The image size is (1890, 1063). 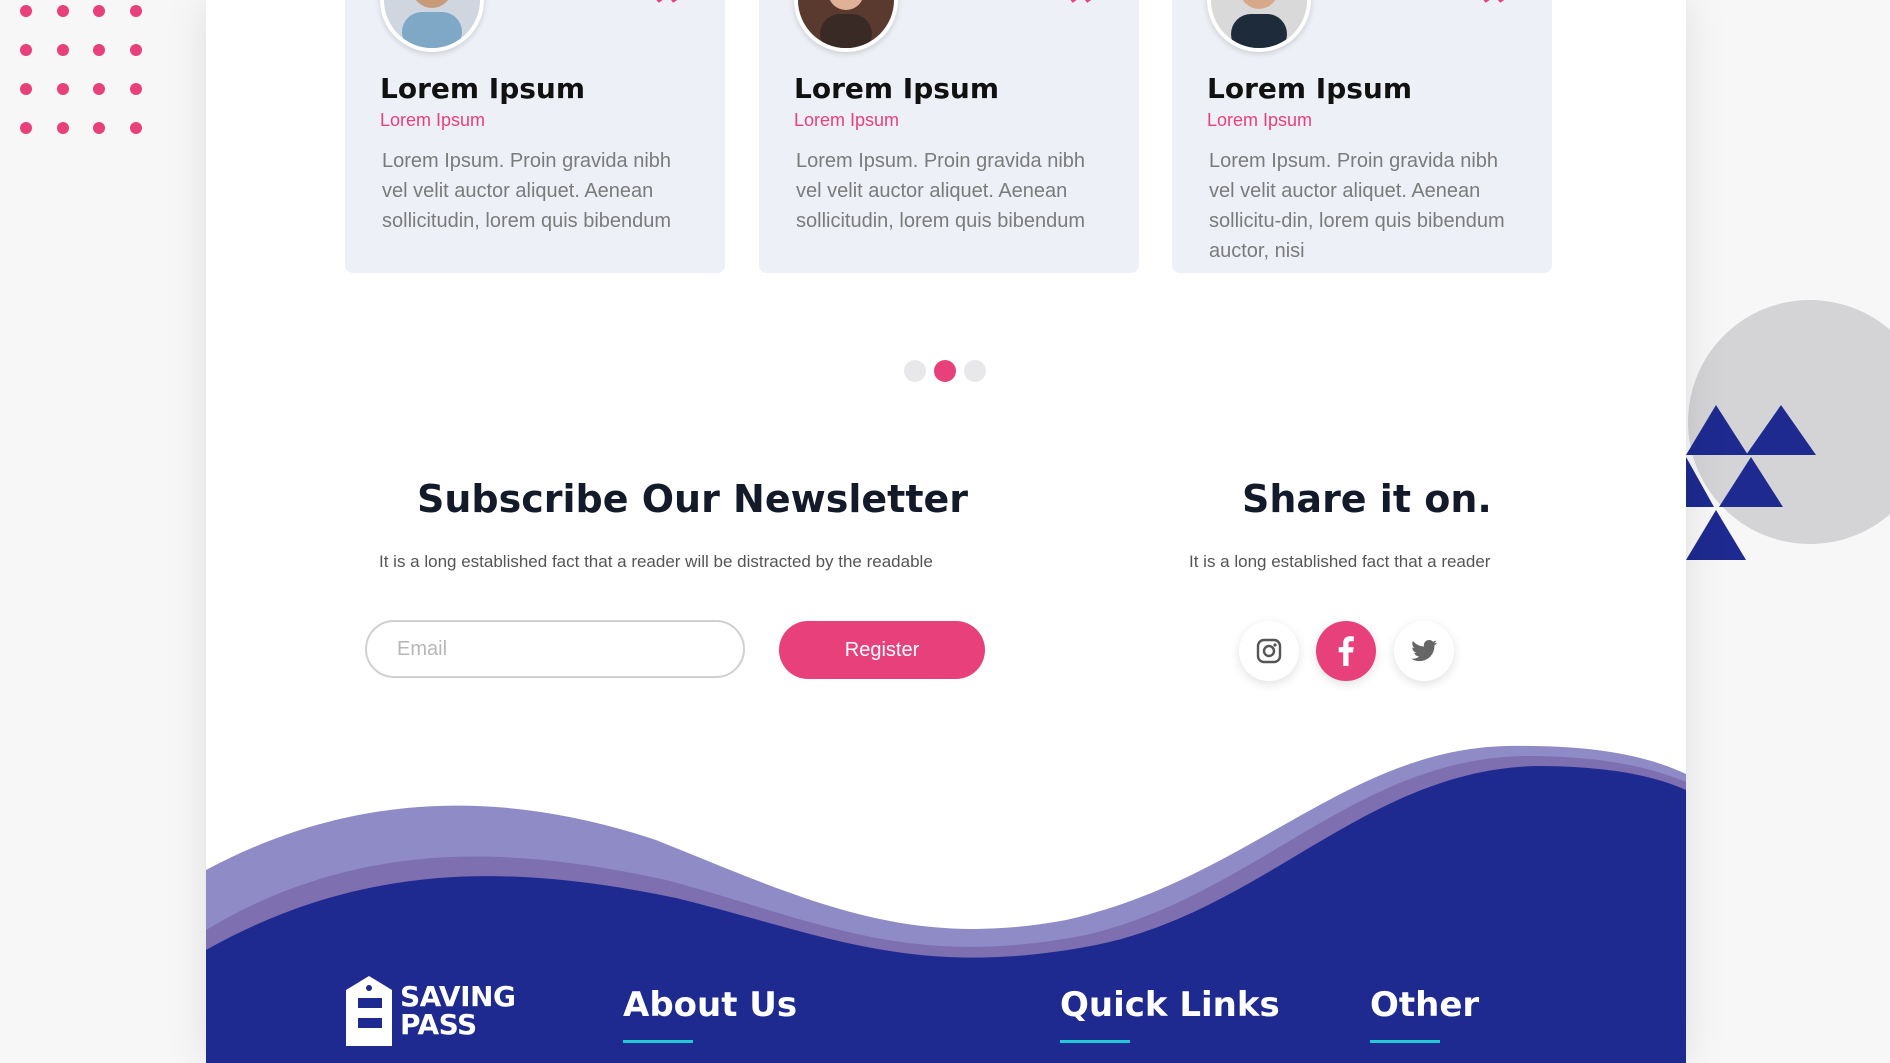 I want to click on instagram-icon, so click(x=1269, y=651).